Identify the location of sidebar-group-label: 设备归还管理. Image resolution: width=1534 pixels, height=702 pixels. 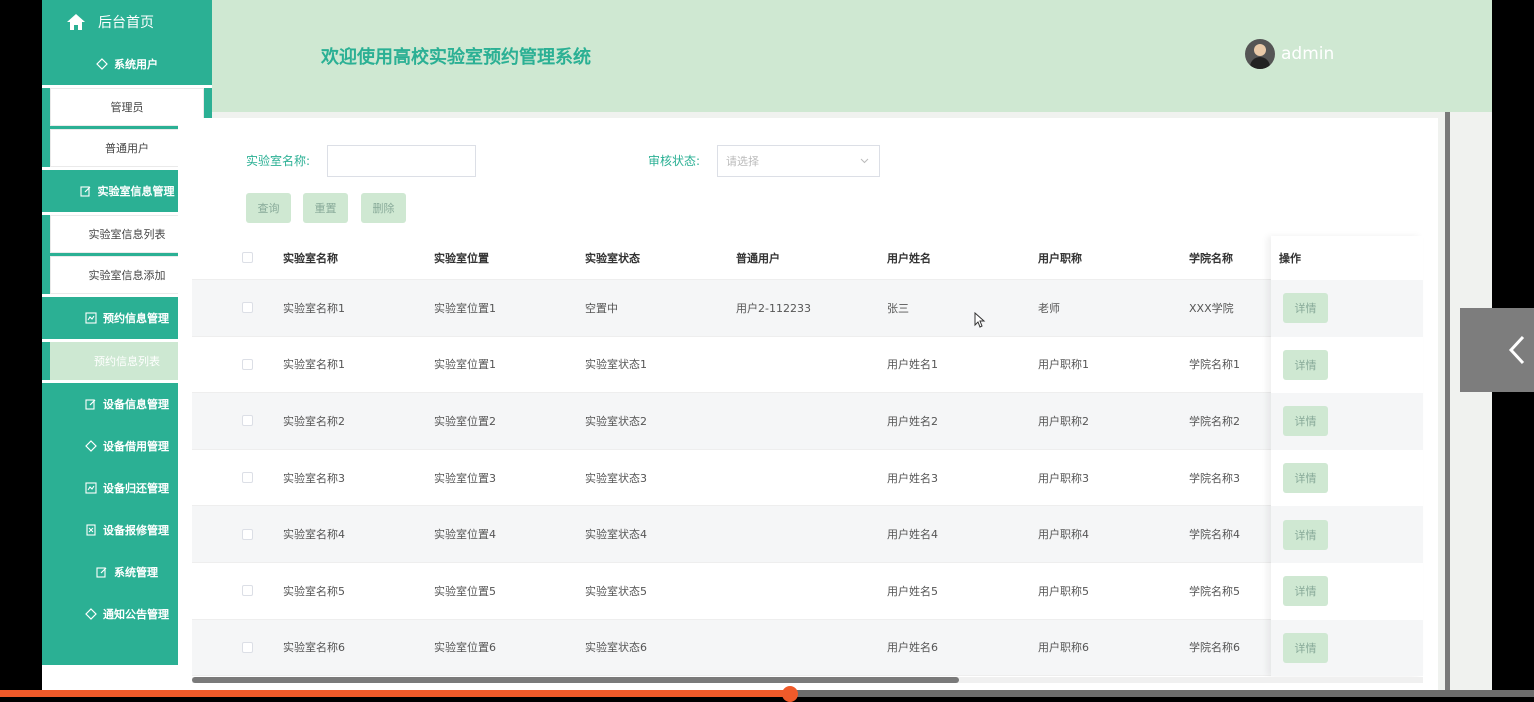
(136, 488).